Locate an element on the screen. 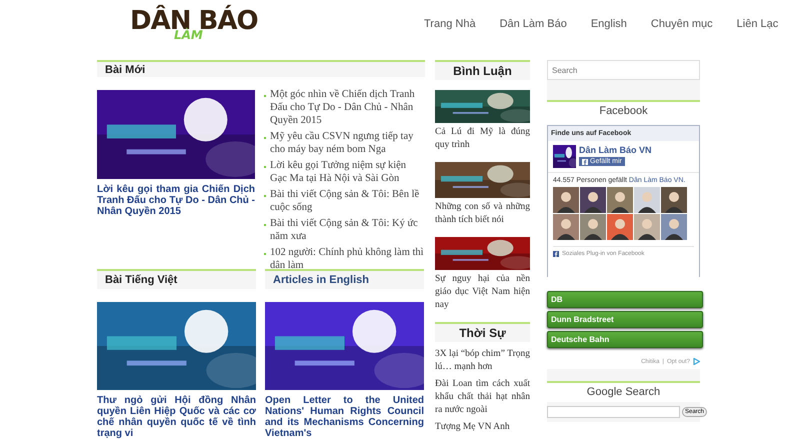 This screenshot has height=439, width=800. section-heading: Bài Tiếng Việt is located at coordinates (176, 279).